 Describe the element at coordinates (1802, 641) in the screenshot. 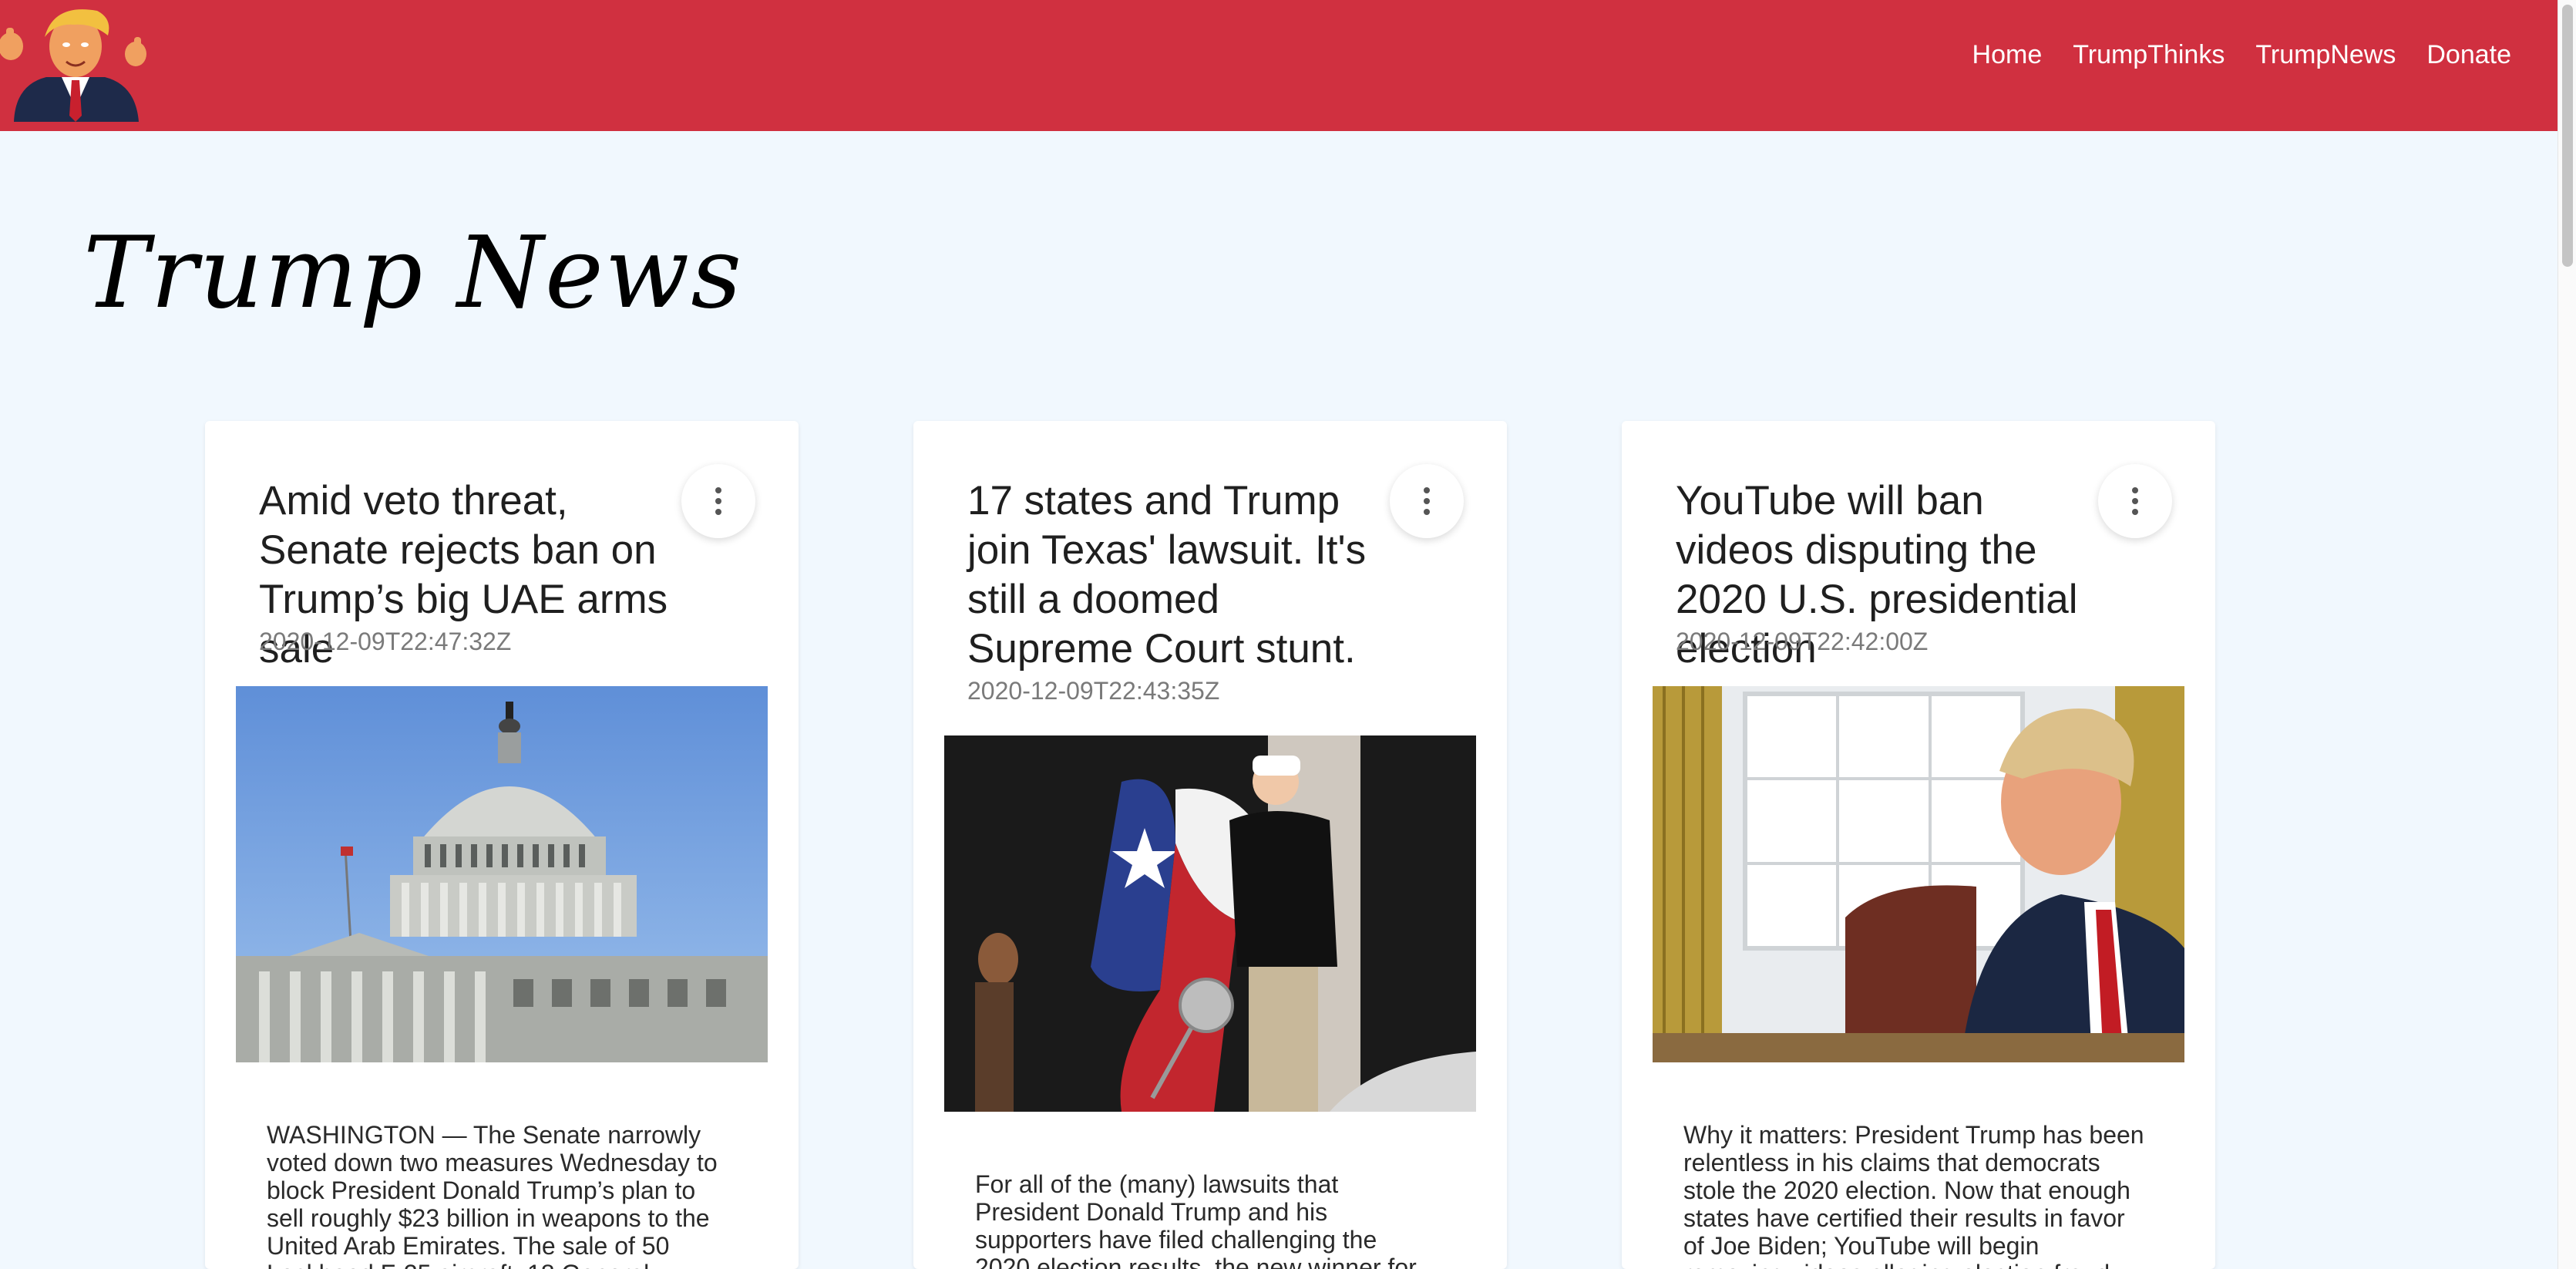

I see `article-date: 2020-12-09T22:42:00Z` at that location.